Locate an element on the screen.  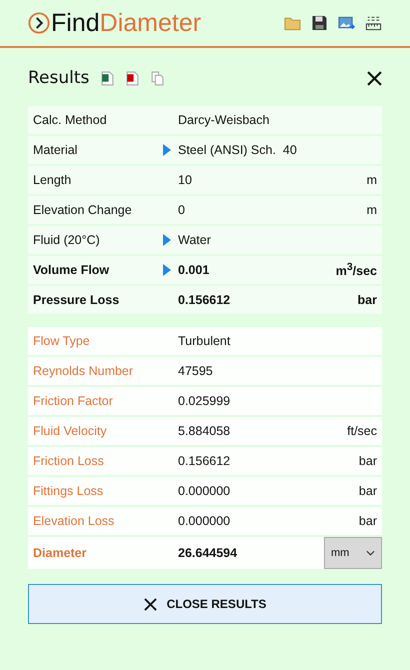
panel-title: Results is located at coordinates (59, 78).